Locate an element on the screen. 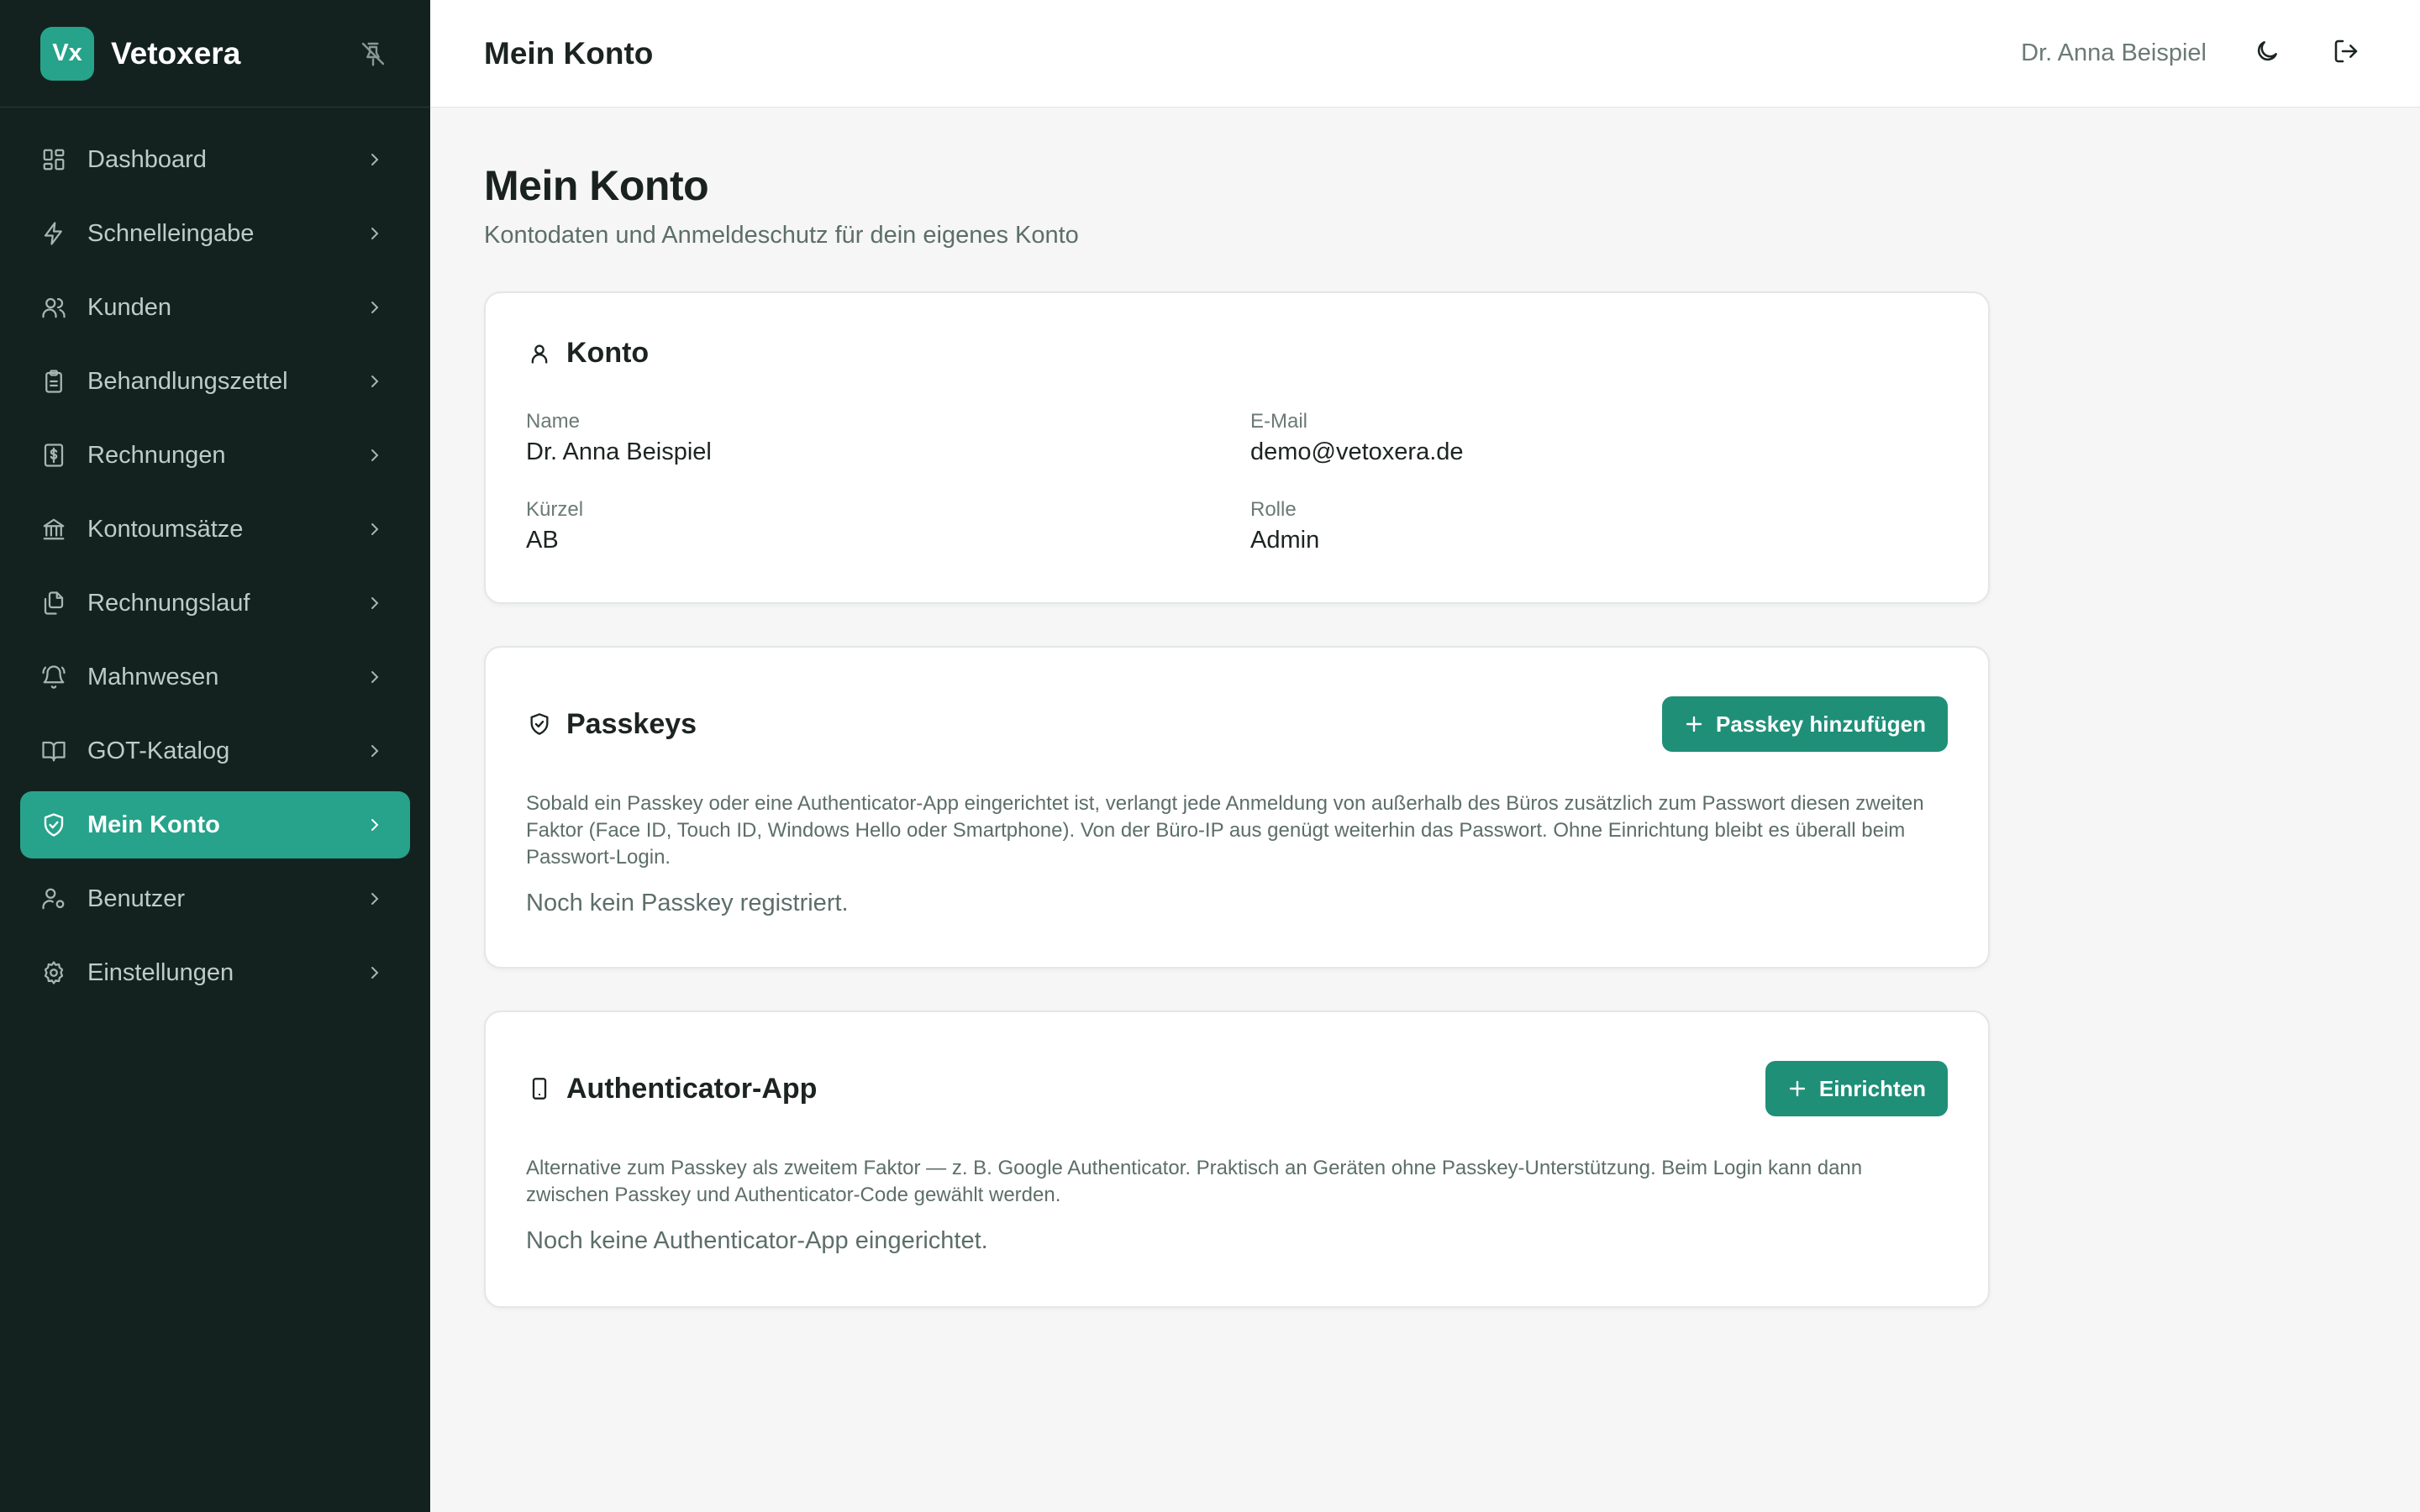  sidebar-item-einstellungen: Einstellungen is located at coordinates (215, 972).